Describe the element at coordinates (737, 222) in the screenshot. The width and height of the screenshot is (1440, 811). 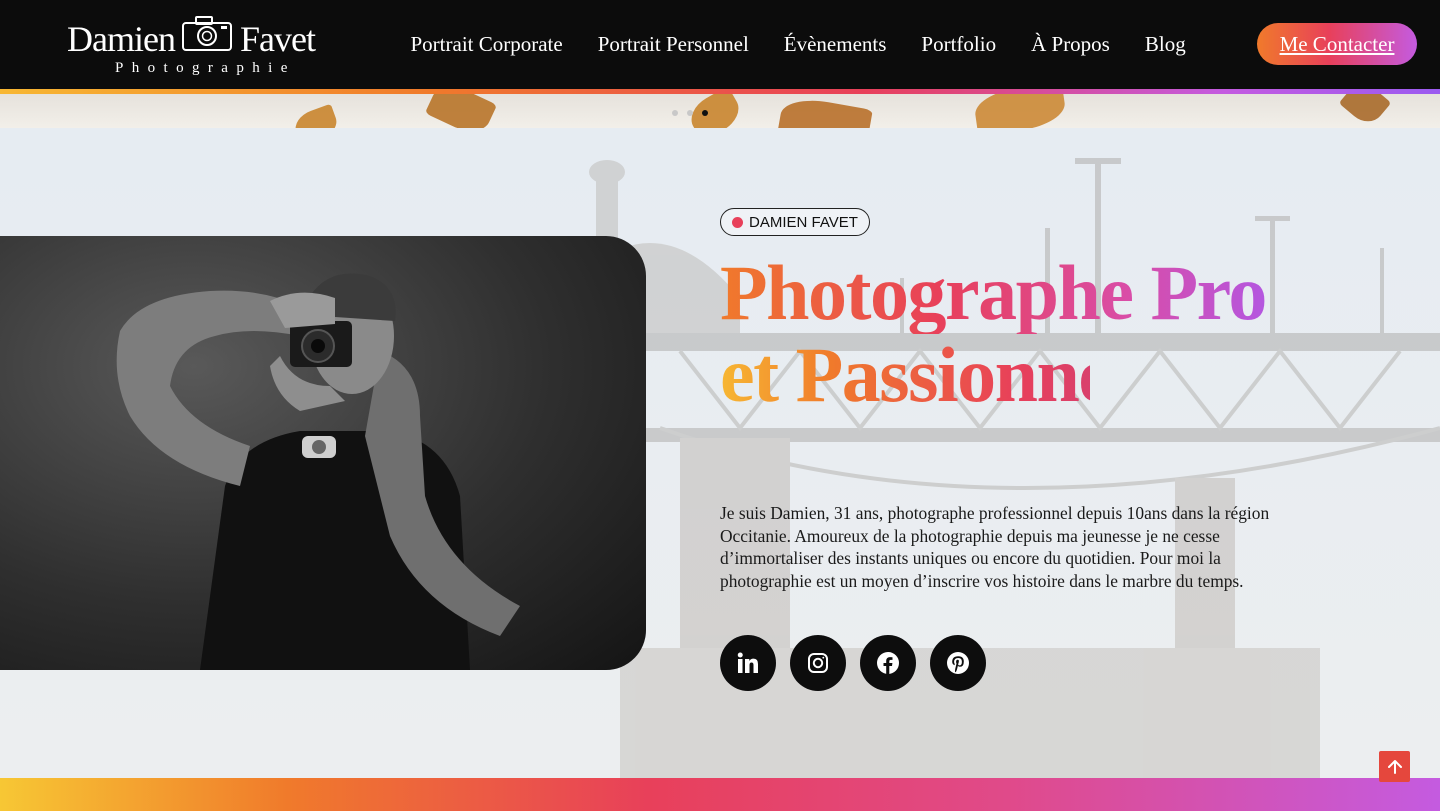
I see `badge-dot-icon` at that location.